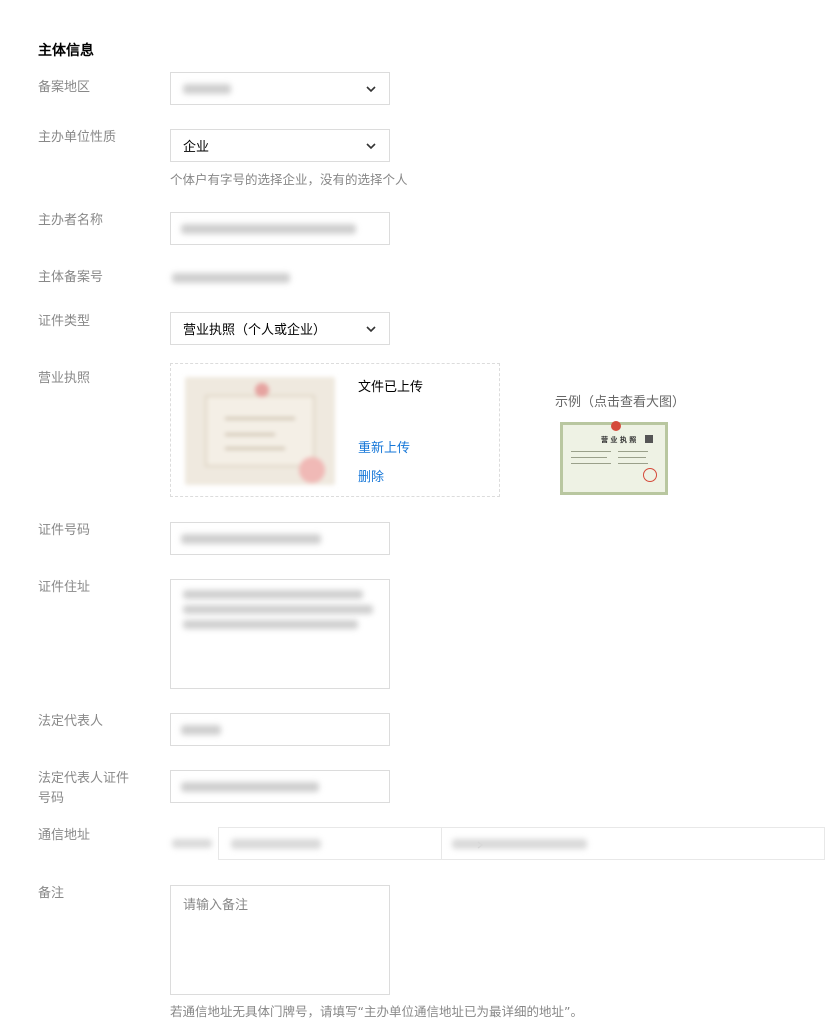  I want to click on remark-label: 备注, so click(51, 893).